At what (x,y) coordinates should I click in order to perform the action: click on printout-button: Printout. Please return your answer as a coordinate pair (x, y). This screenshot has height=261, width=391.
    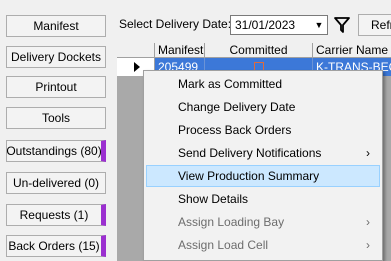
    Looking at the image, I should click on (56, 87).